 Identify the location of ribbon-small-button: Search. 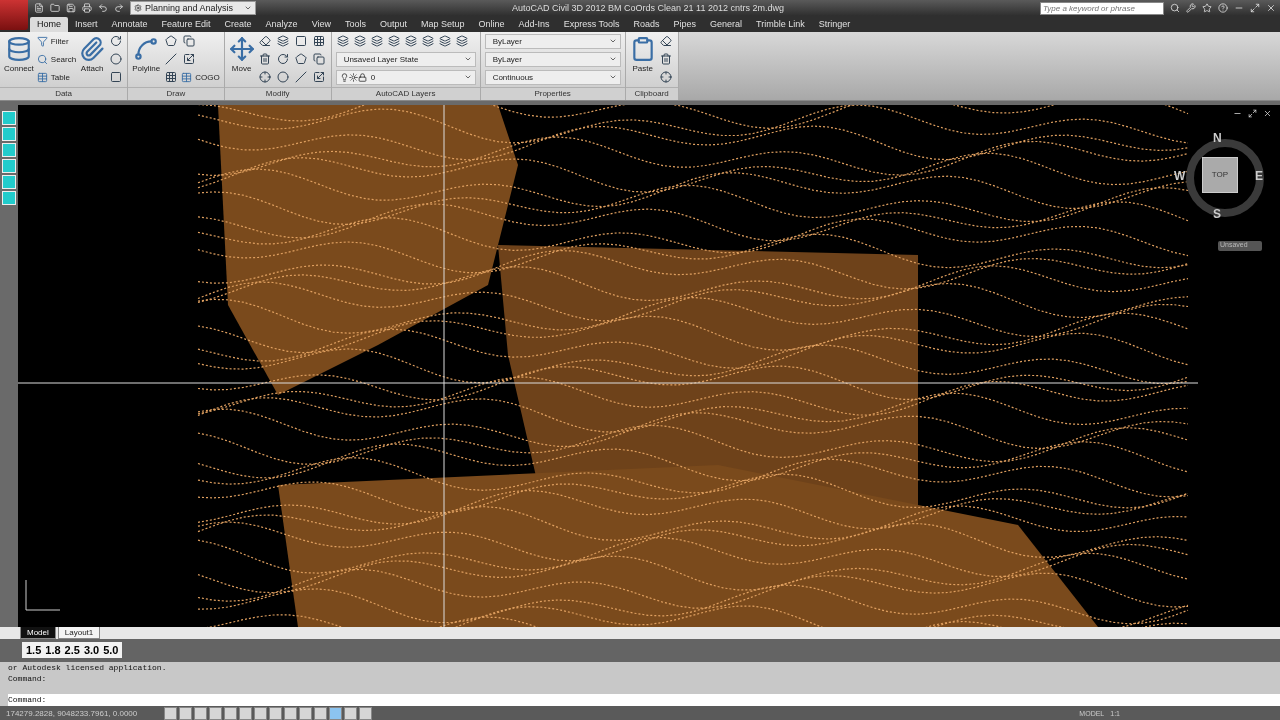
(56, 59).